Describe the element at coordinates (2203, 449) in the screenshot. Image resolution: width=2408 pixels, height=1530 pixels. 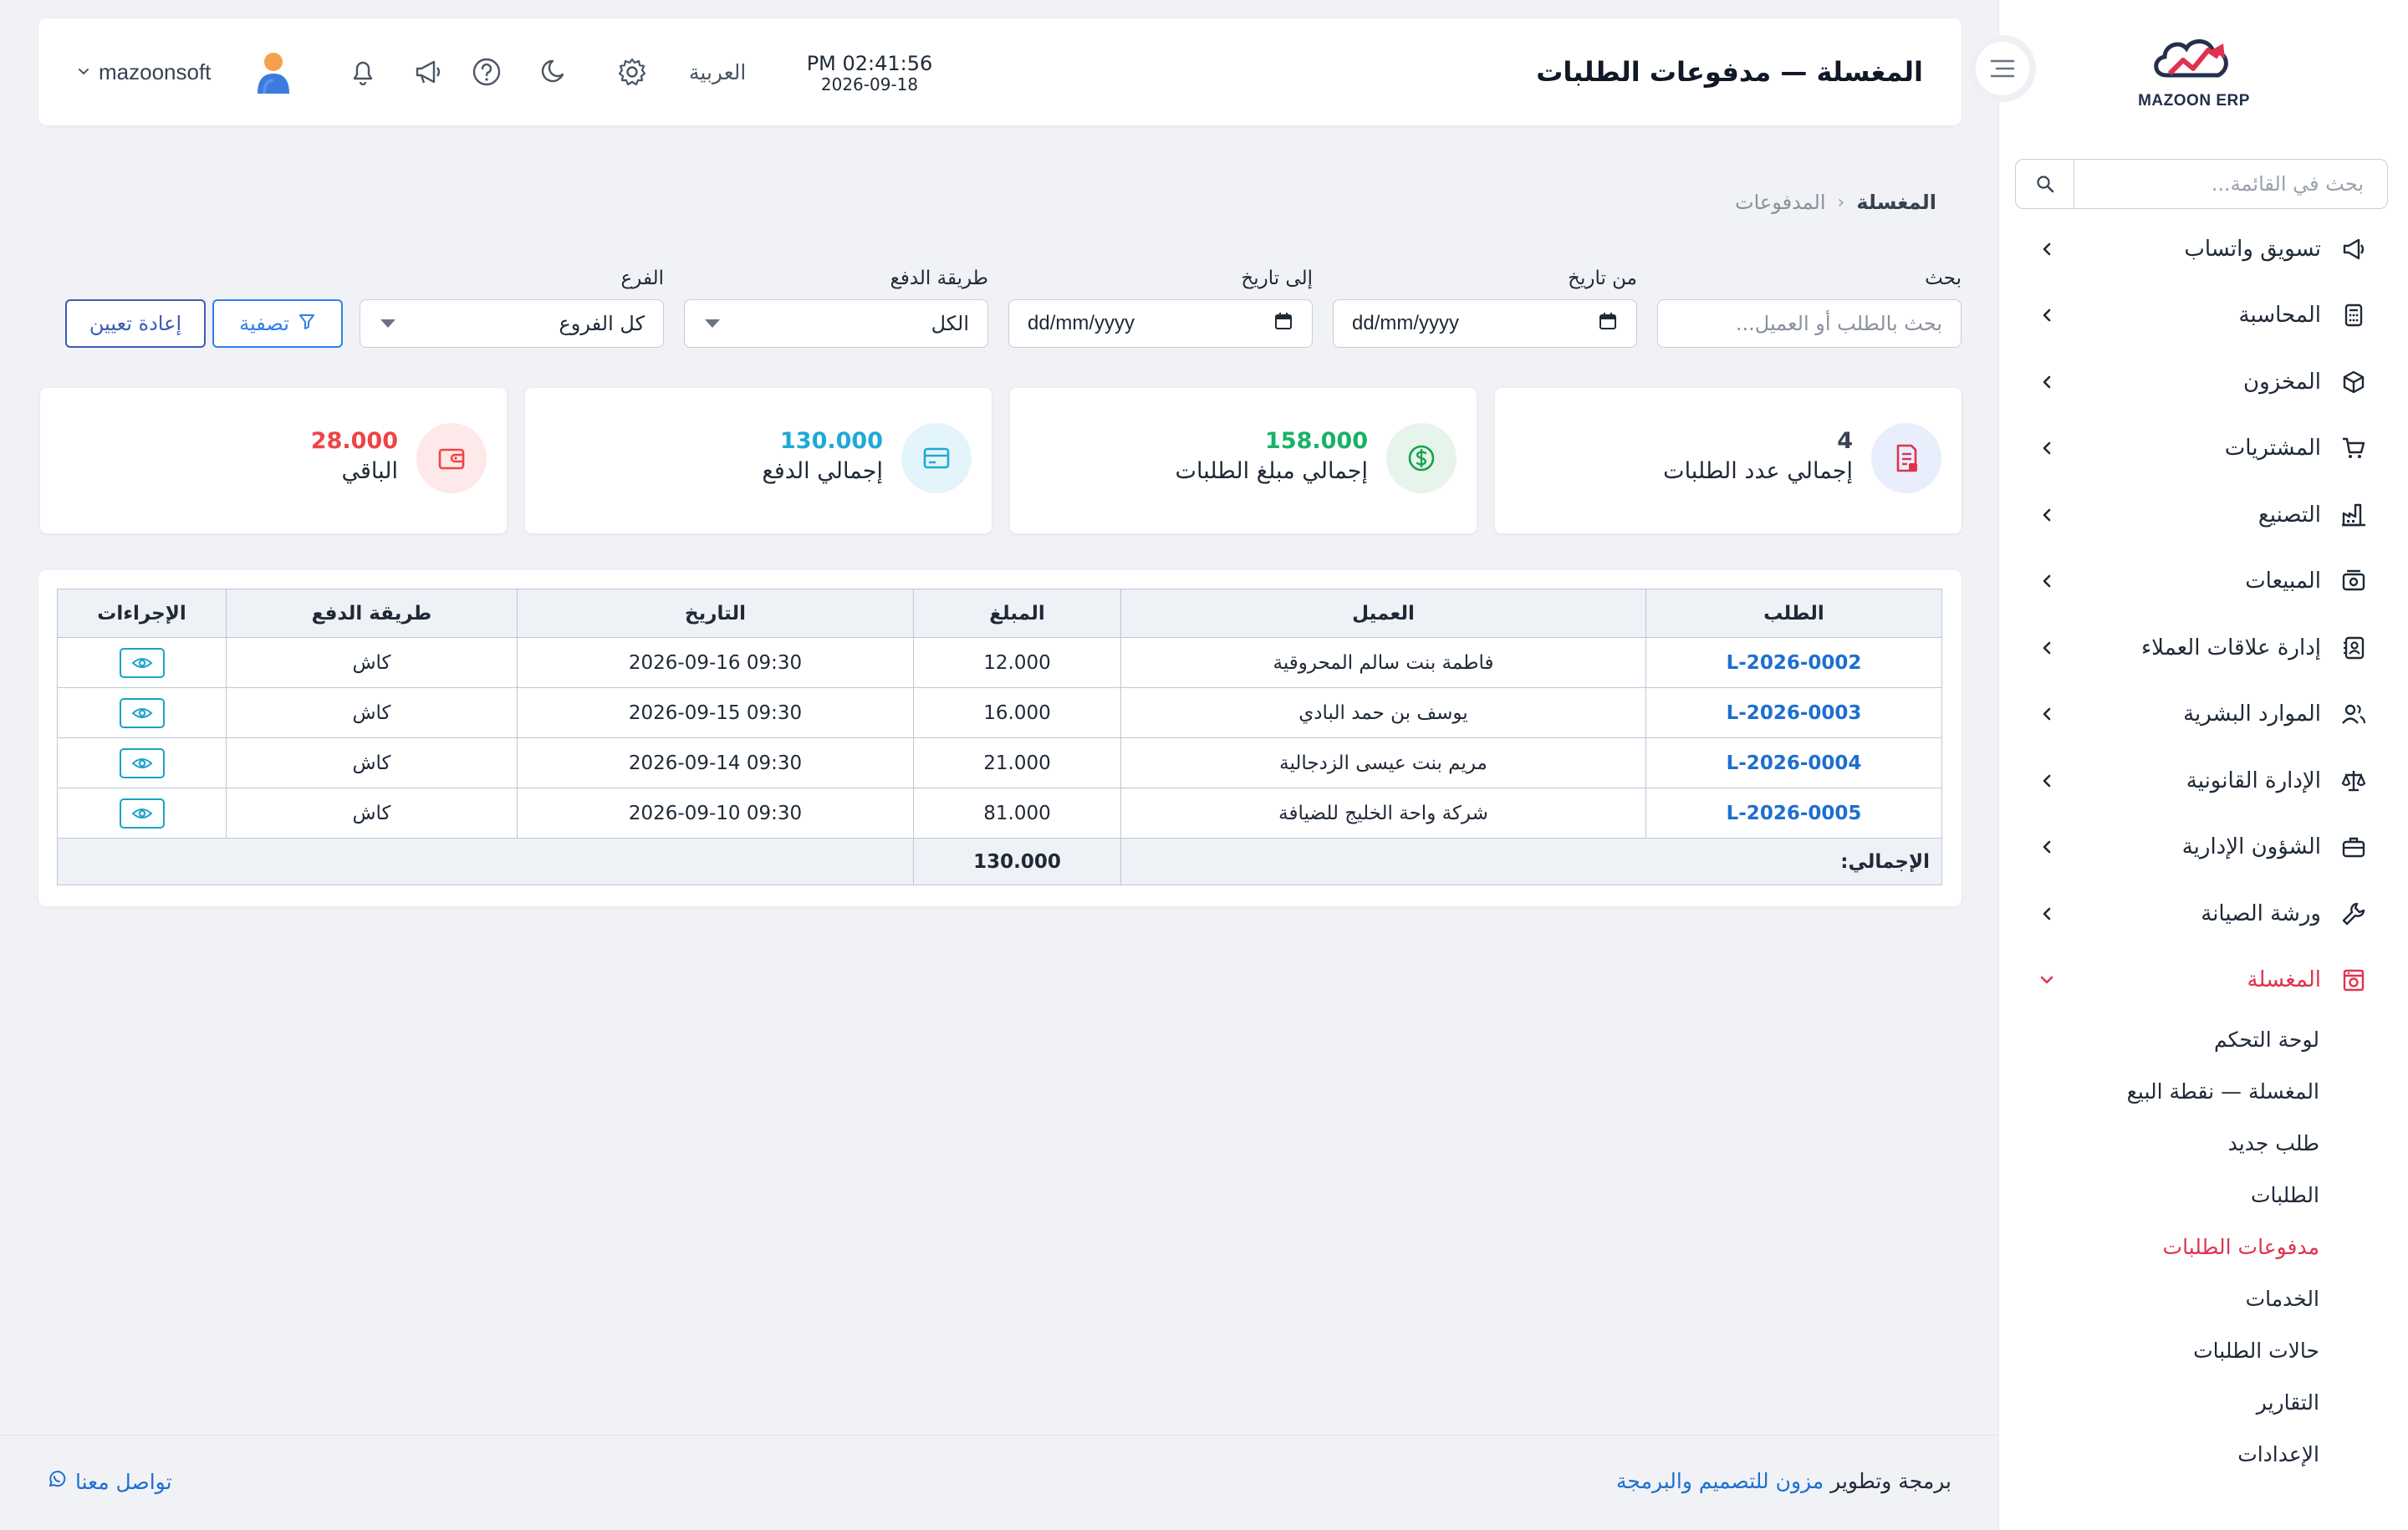
I see `sidebar-item-purchases: المشتريات` at that location.